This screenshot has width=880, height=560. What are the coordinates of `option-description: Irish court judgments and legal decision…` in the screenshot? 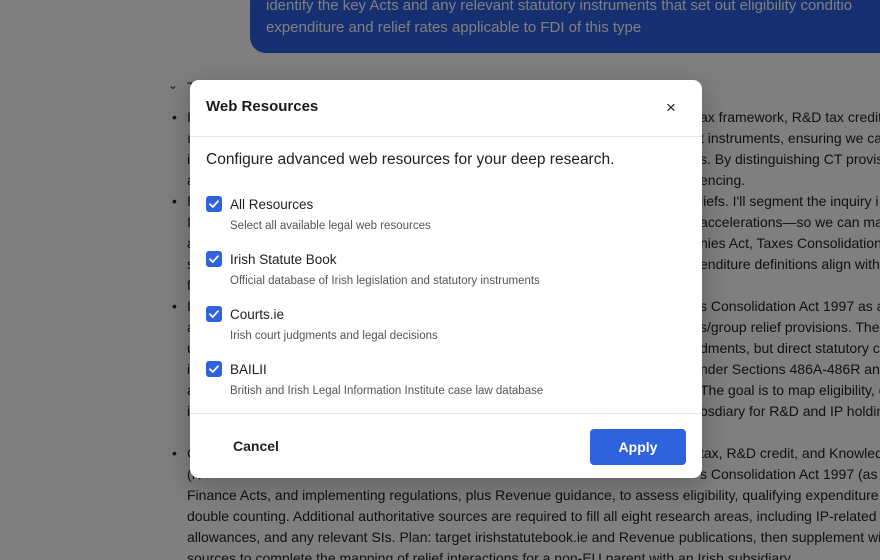 It's located at (334, 336).